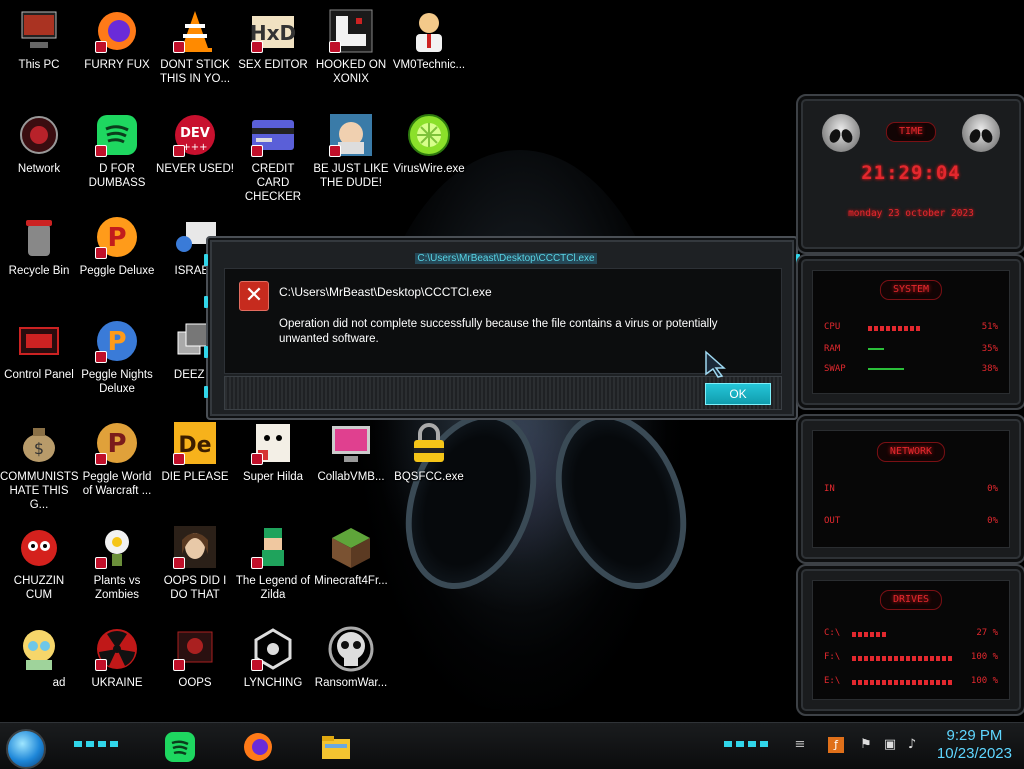  I want to click on dialog-title: C:\Users\MrBeast\Desktop\CCCTCl.exe, so click(506, 258).